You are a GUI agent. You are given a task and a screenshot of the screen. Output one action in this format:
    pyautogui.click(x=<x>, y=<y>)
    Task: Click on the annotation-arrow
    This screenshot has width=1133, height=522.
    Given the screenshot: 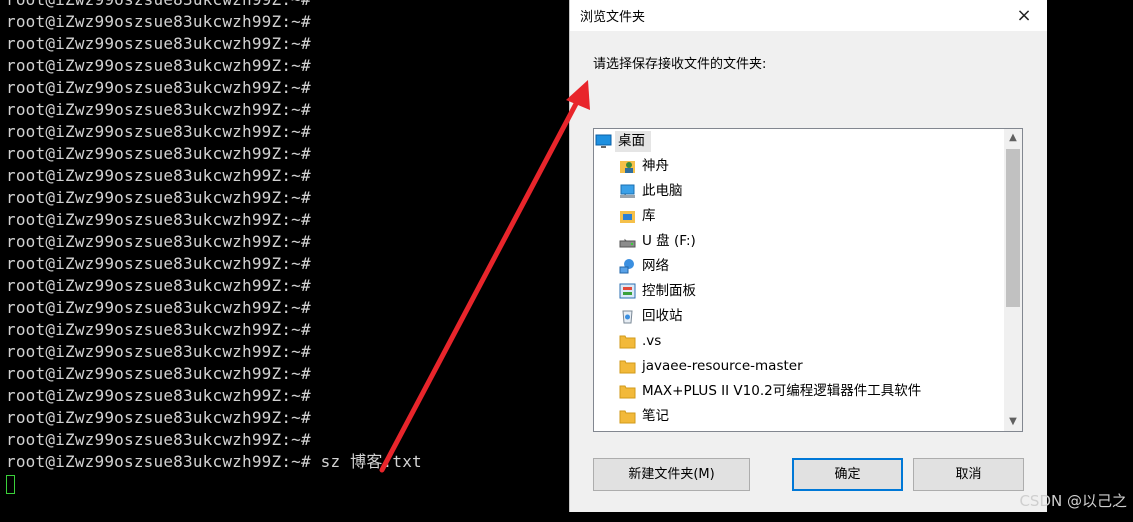 What is the action you would take?
    pyautogui.click(x=484, y=276)
    